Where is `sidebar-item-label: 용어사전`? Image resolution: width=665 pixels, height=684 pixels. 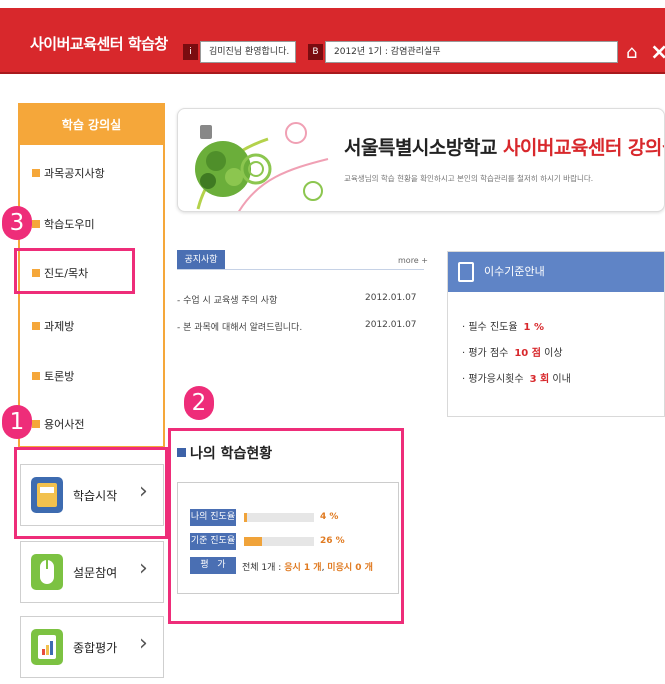 sidebar-item-label: 용어사전 is located at coordinates (64, 424).